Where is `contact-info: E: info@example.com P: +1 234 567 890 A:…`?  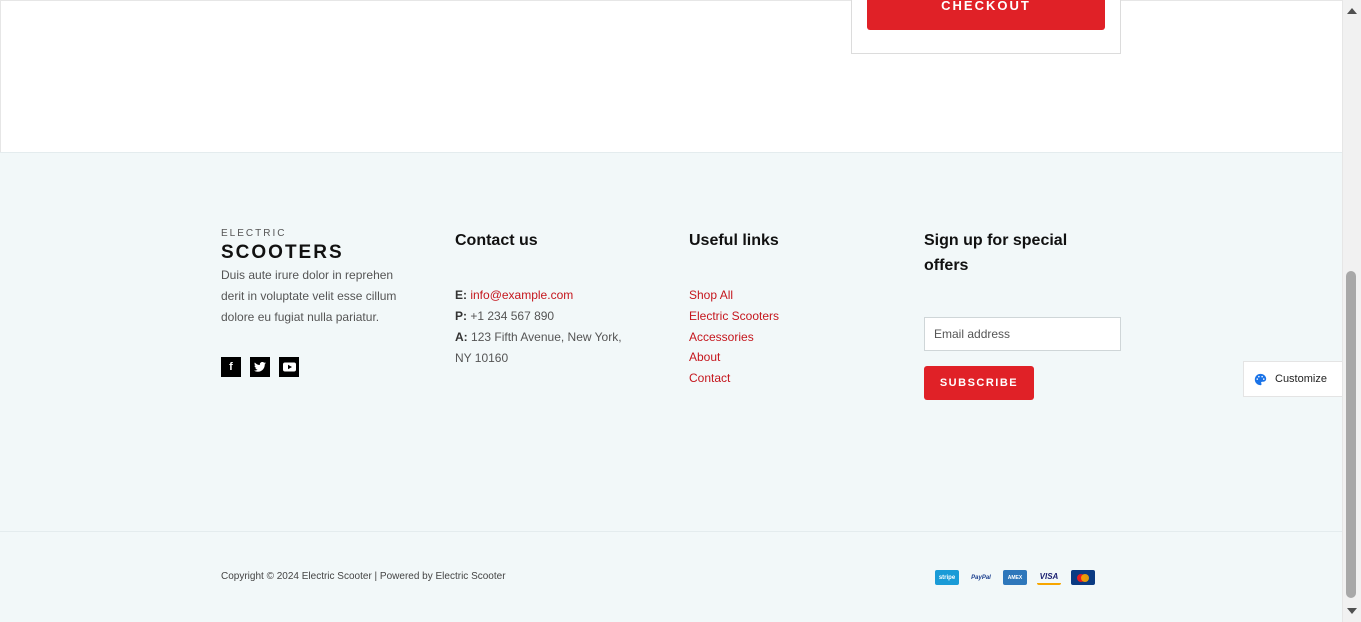 contact-info: E: info@example.com P: +1 234 567 890 A:… is located at coordinates (545, 327).